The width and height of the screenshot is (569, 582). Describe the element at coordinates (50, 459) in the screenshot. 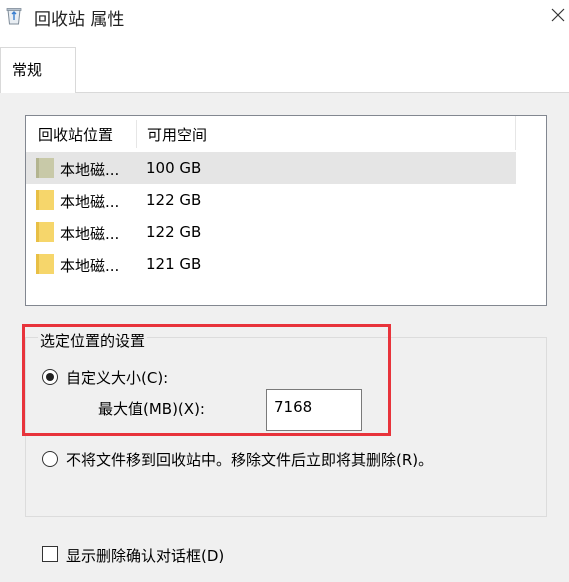

I see `no-move-radio` at that location.